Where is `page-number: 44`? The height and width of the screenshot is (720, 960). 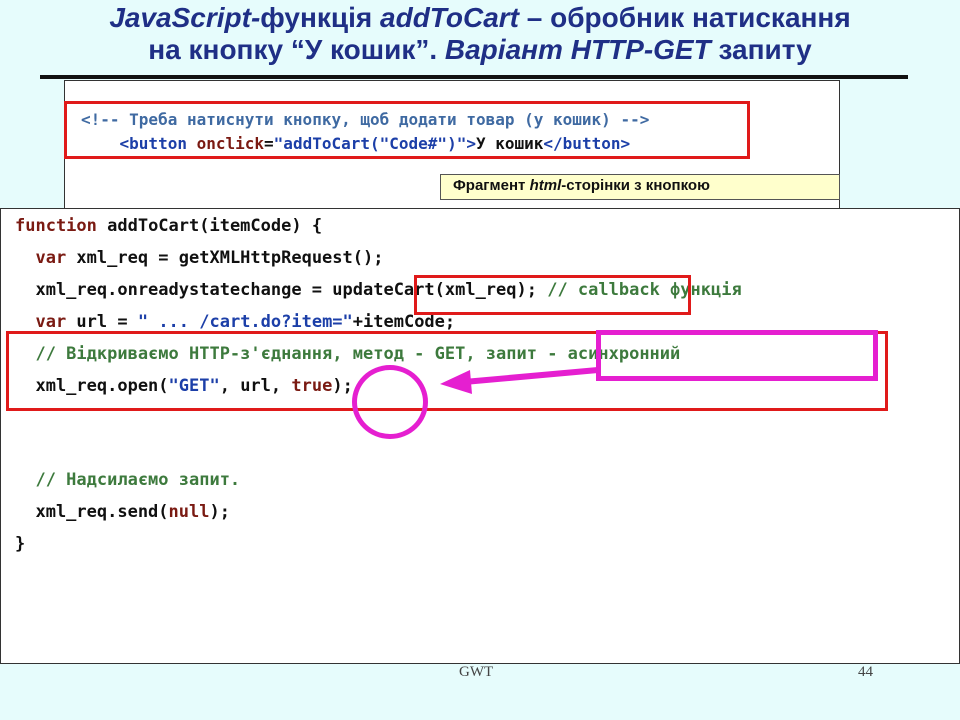 page-number: 44 is located at coordinates (865, 672).